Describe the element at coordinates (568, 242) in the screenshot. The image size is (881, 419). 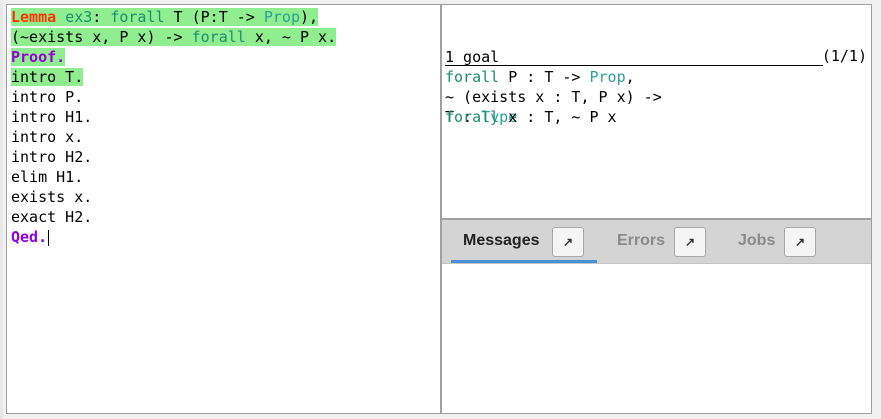
I see `messages-detach-button: ↗` at that location.